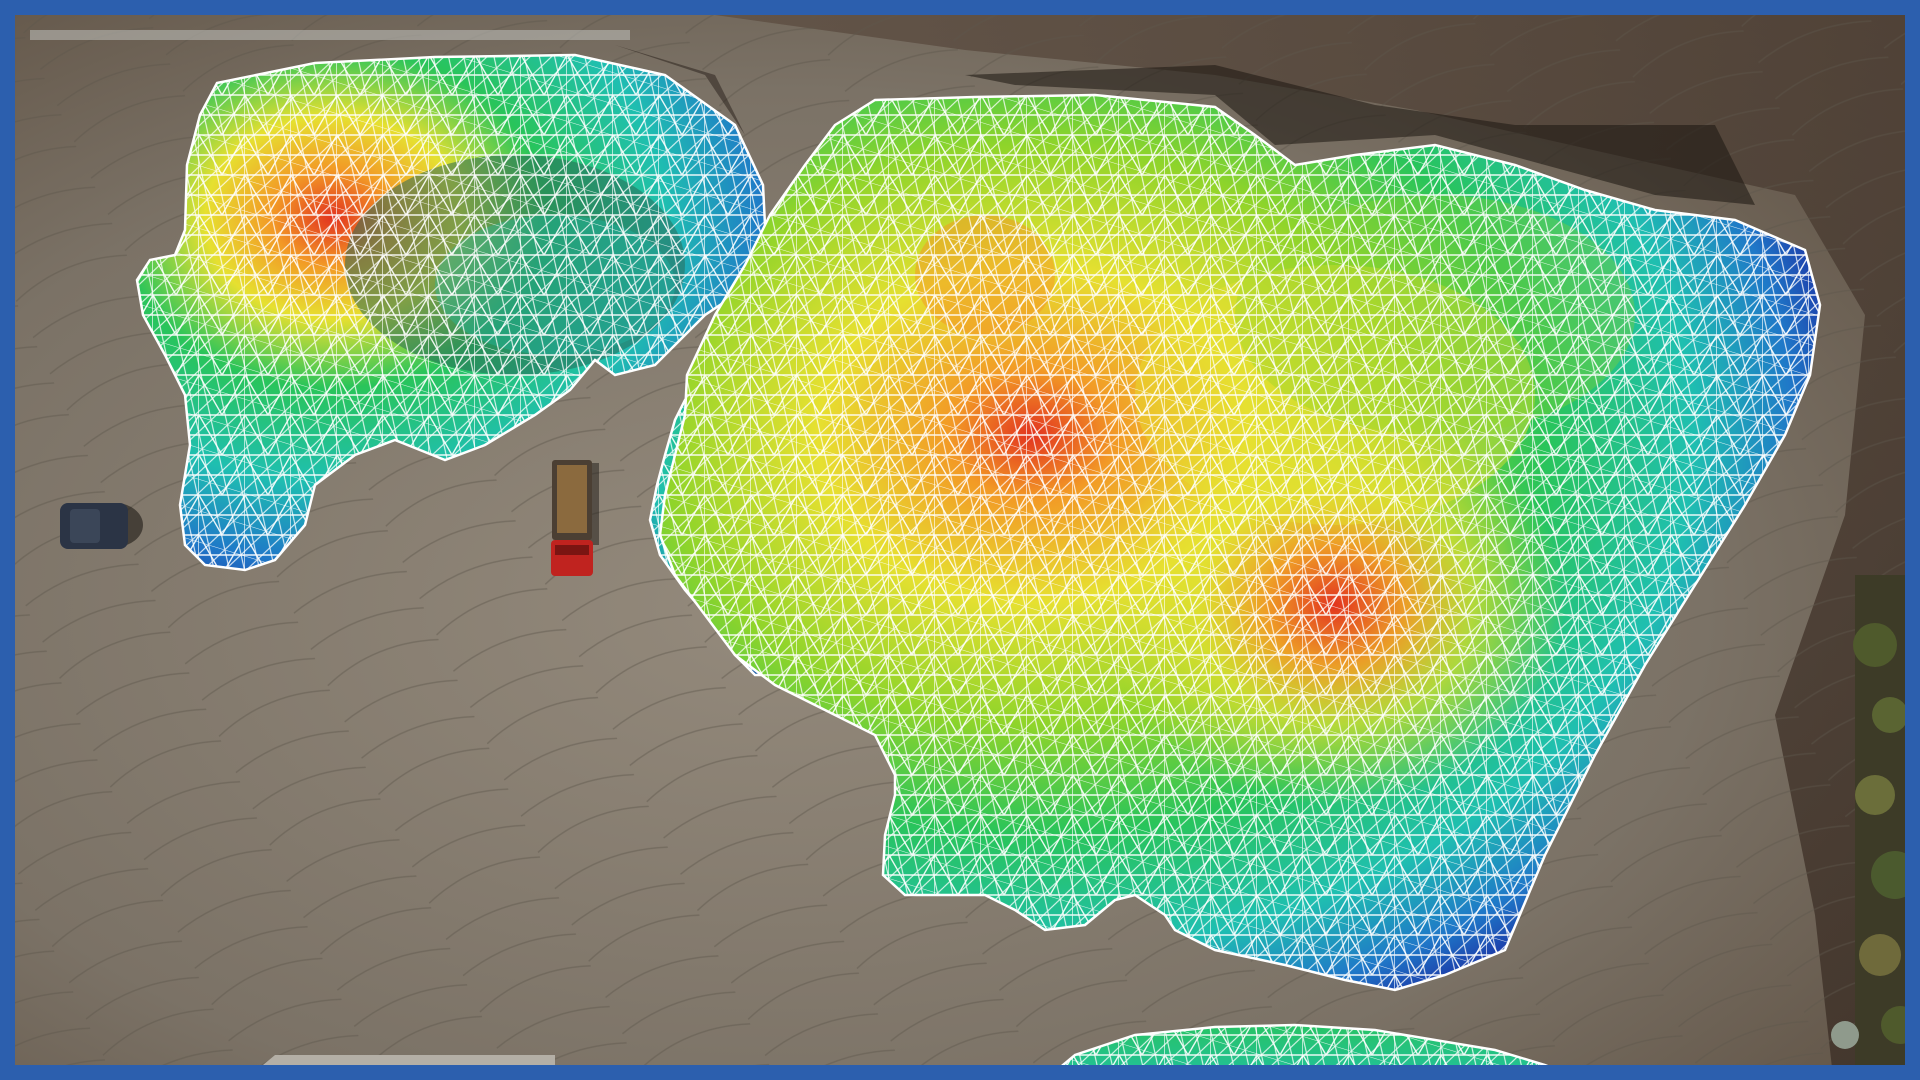 The image size is (1920, 1080). I want to click on concrete-slab, so click(409, 1060).